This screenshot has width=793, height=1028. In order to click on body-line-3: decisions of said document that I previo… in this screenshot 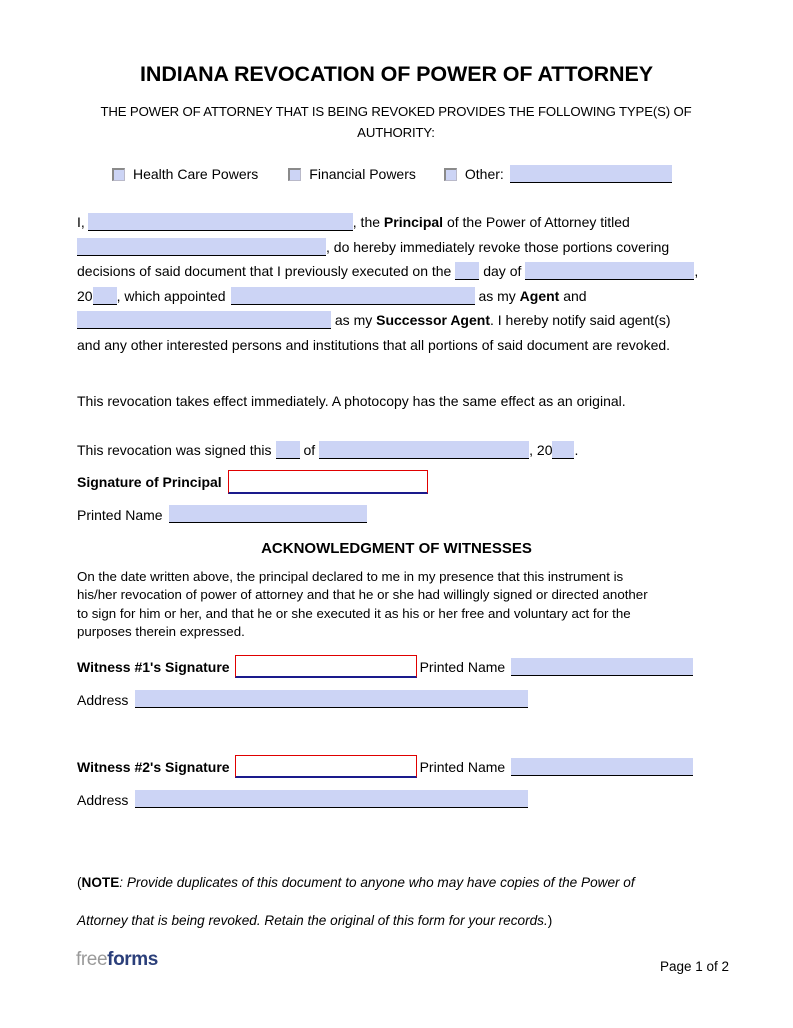, I will do `click(397, 271)`.